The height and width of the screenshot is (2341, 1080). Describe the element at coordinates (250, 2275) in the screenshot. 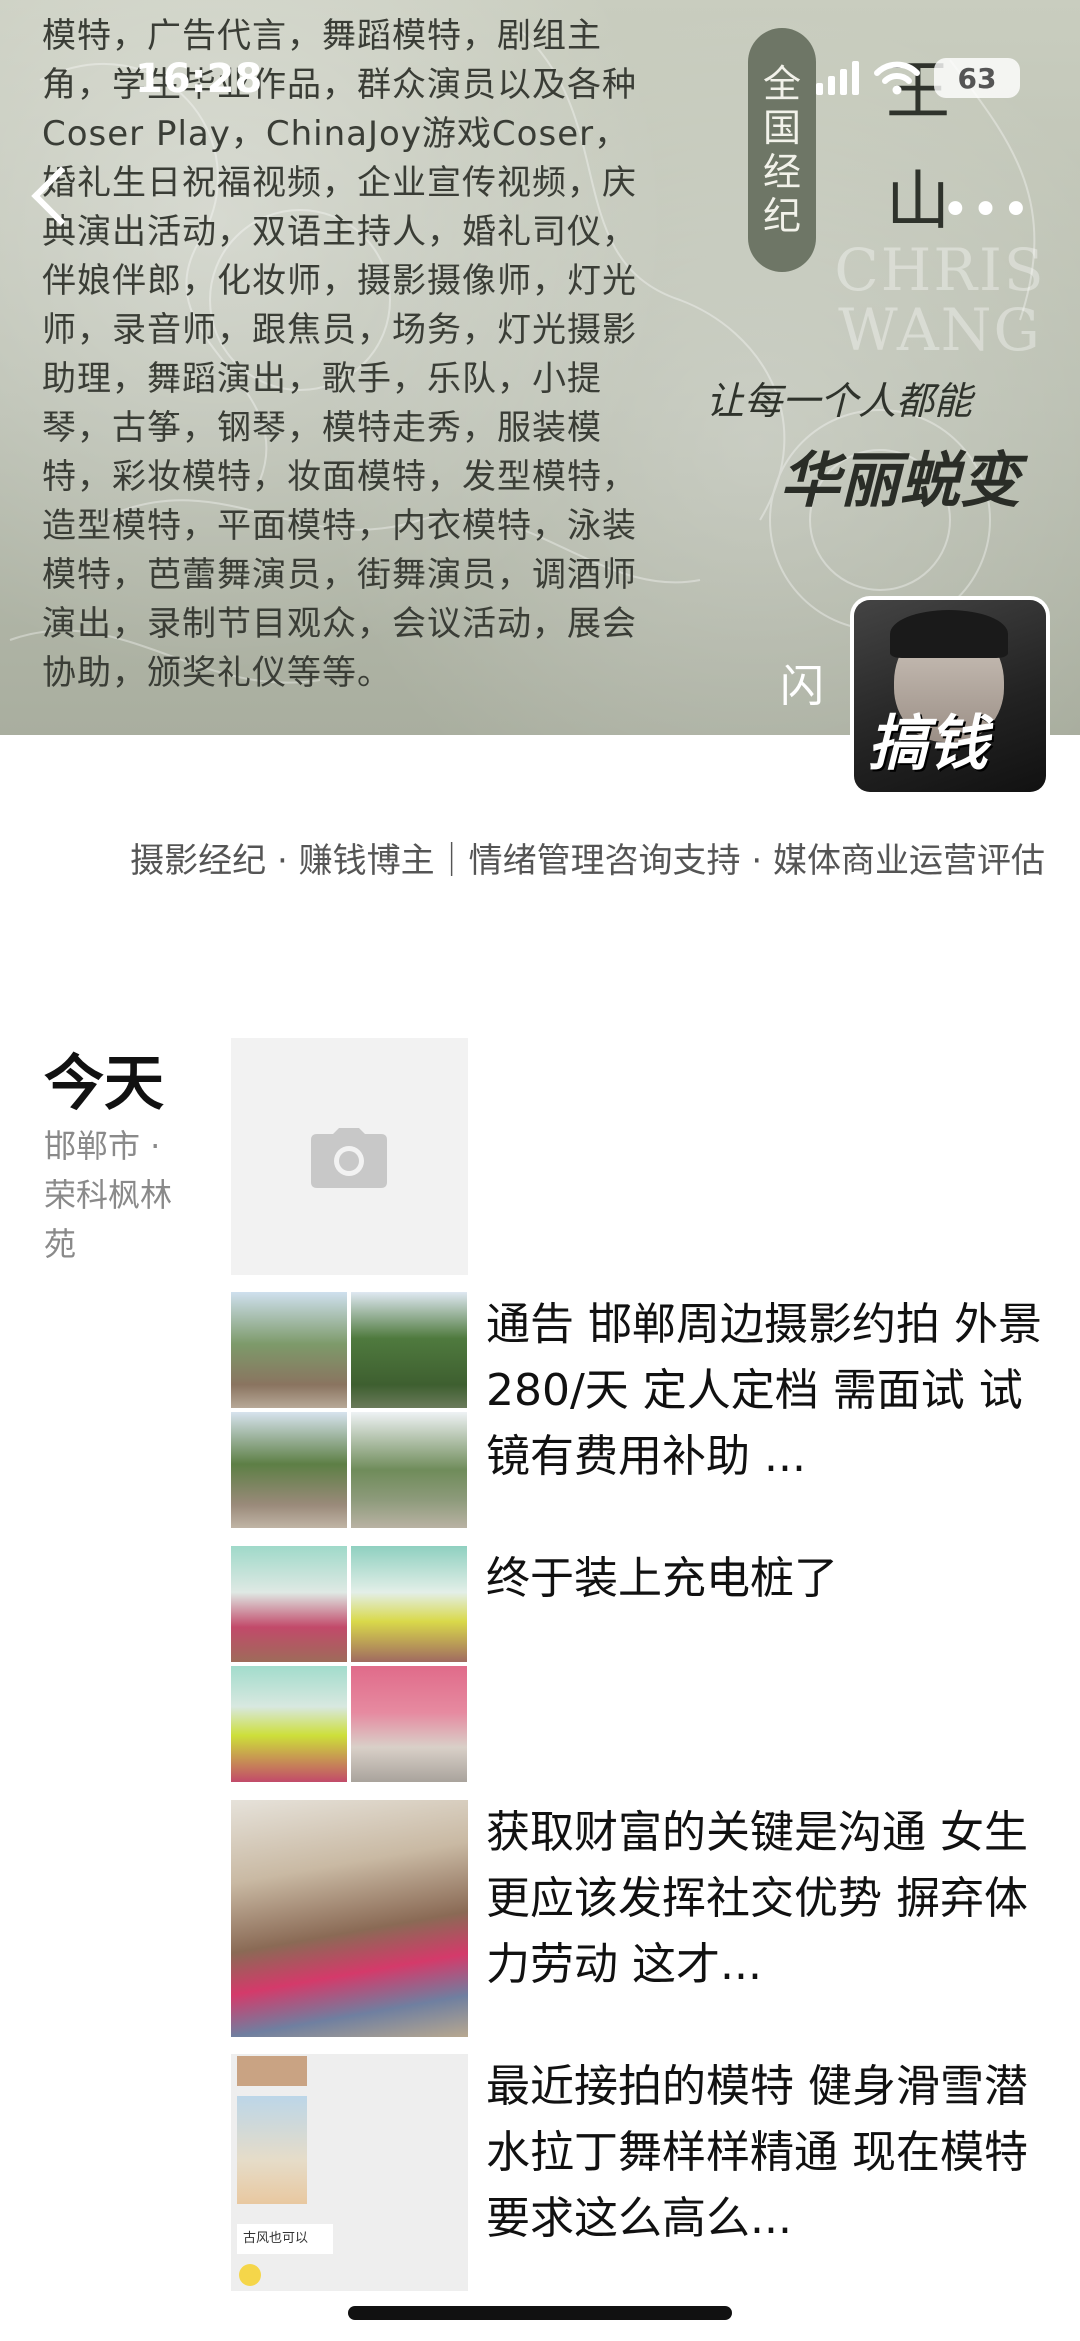

I see `emoji-icon` at that location.